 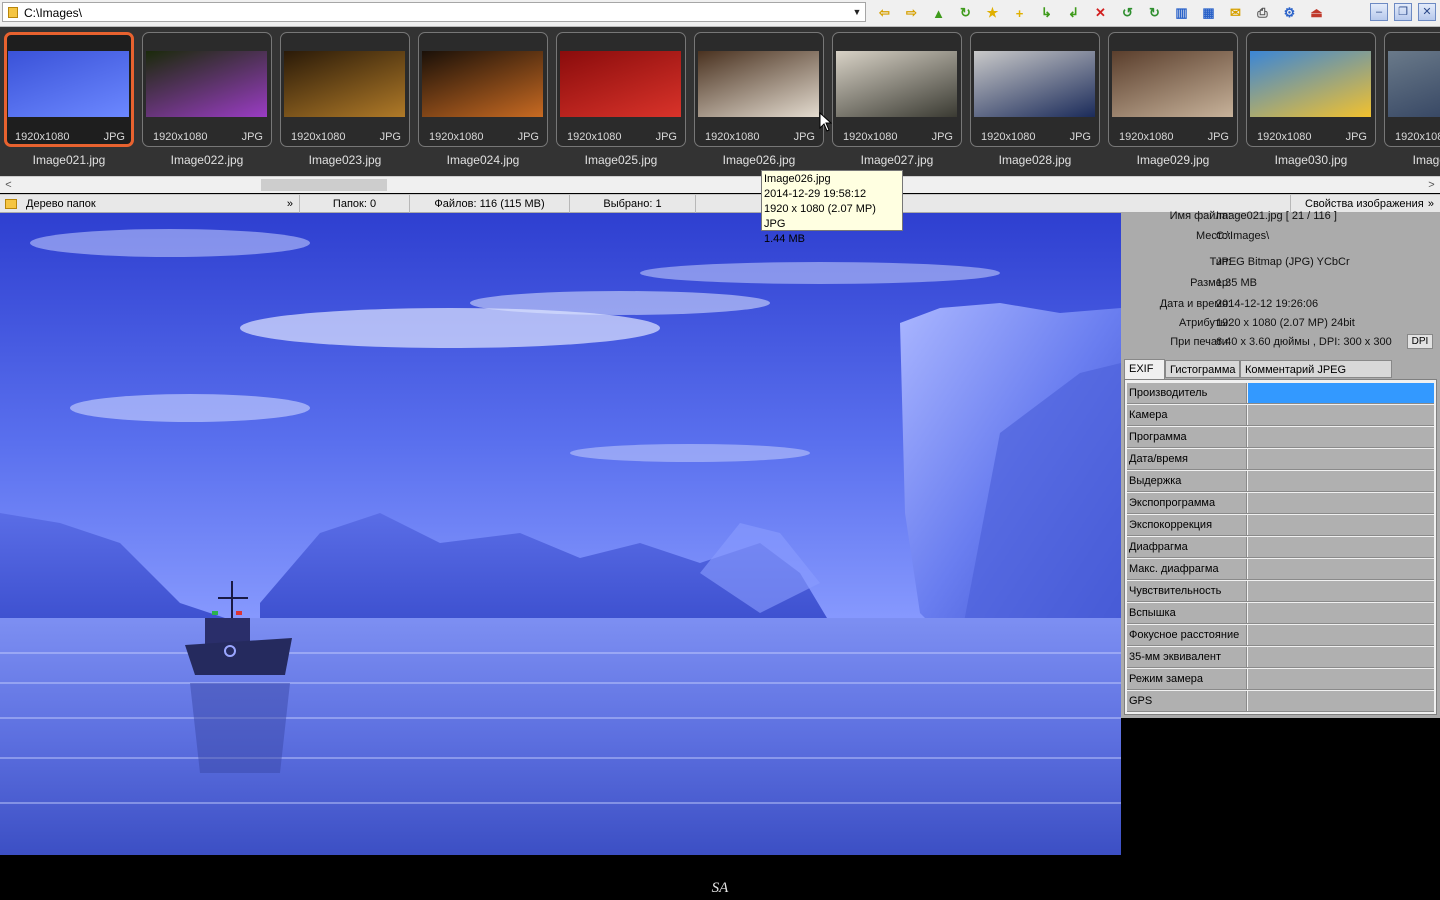 I want to click on exif-row: Макс. диафрагма, so click(x=1280, y=569).